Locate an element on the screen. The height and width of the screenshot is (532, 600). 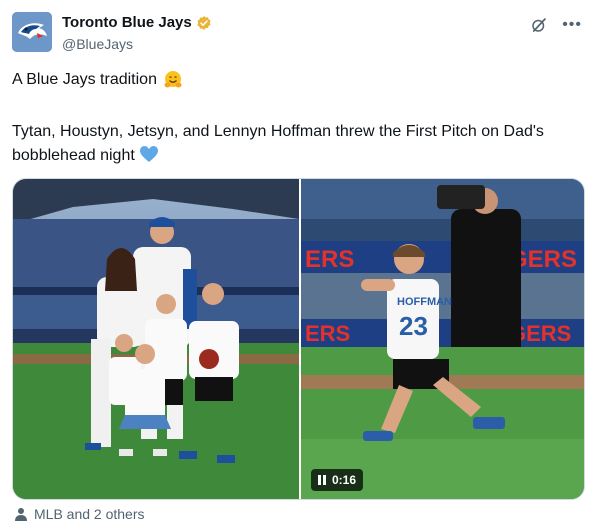
pause-icon is located at coordinates (322, 480).